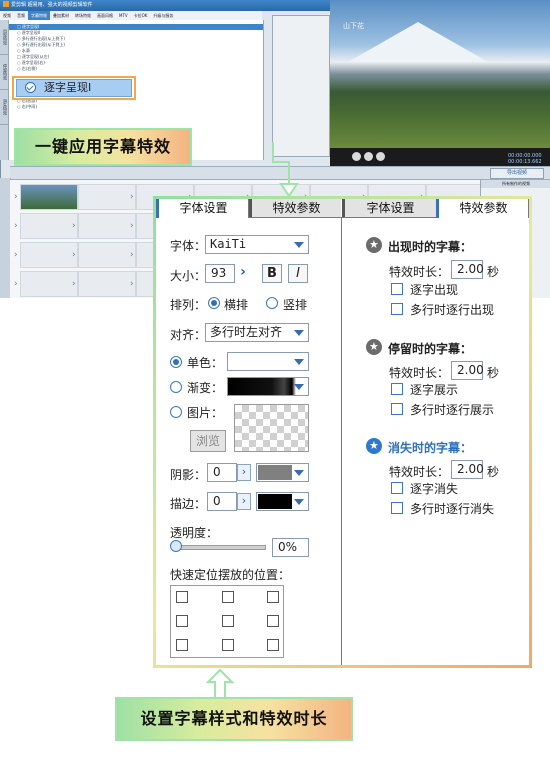 The height and width of the screenshot is (772, 550). What do you see at coordinates (493, 373) in the screenshot?
I see `stay-unit: 秒` at bounding box center [493, 373].